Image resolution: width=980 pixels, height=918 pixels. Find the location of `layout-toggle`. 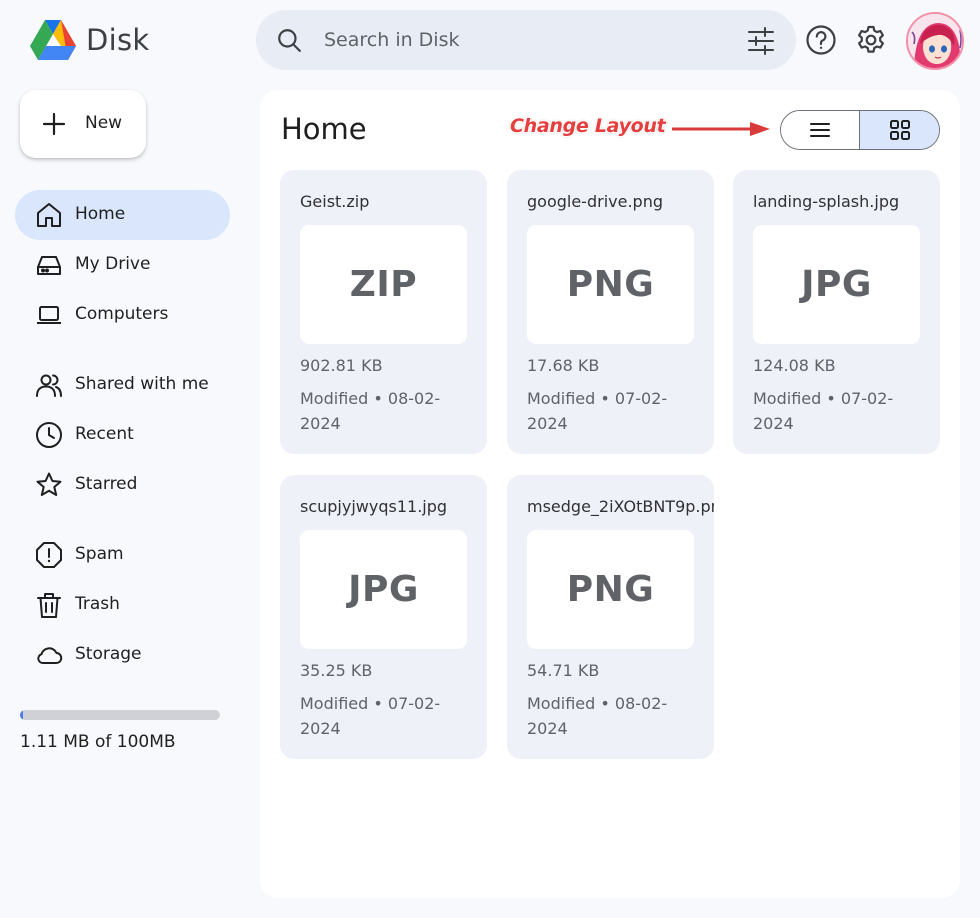

layout-toggle is located at coordinates (860, 130).